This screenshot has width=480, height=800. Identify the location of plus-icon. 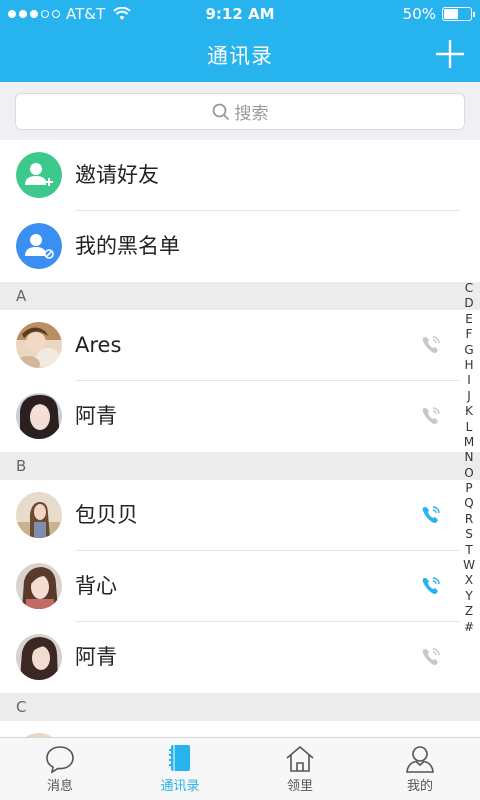
(450, 54).